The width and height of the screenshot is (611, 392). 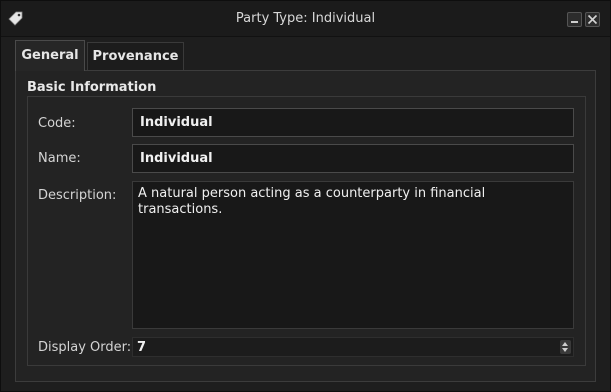 What do you see at coordinates (77, 195) in the screenshot?
I see `description-label: Description:` at bounding box center [77, 195].